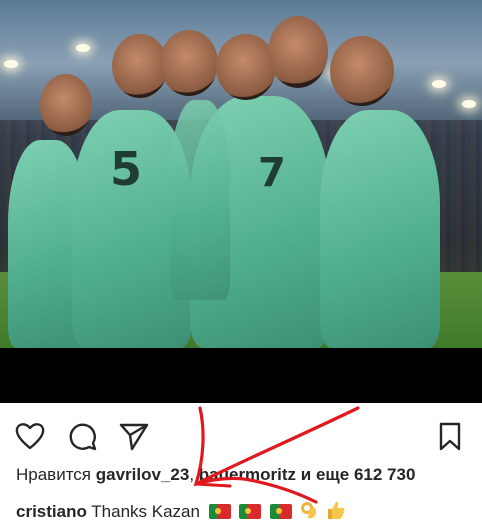 This screenshot has width=482, height=532. I want to click on ok-hand-icon, so click(308, 510).